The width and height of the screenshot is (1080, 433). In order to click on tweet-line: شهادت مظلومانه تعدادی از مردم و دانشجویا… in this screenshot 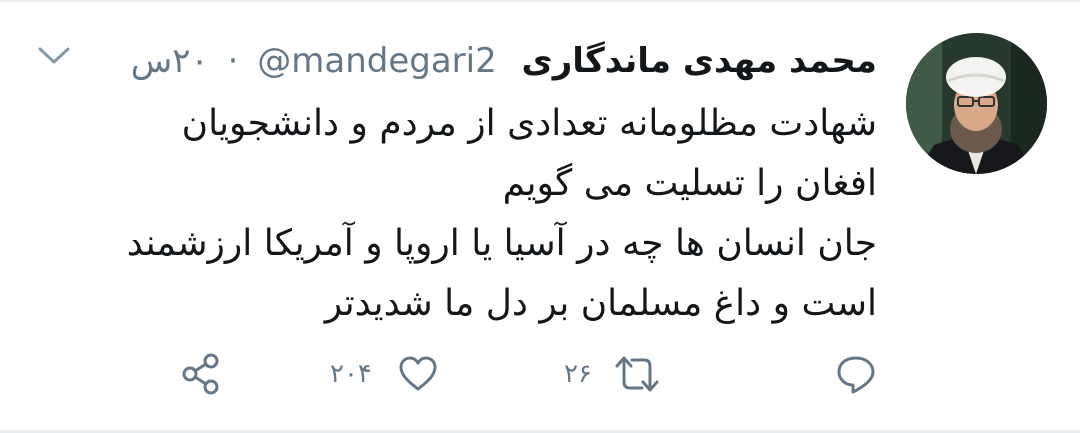, I will do `click(529, 123)`.